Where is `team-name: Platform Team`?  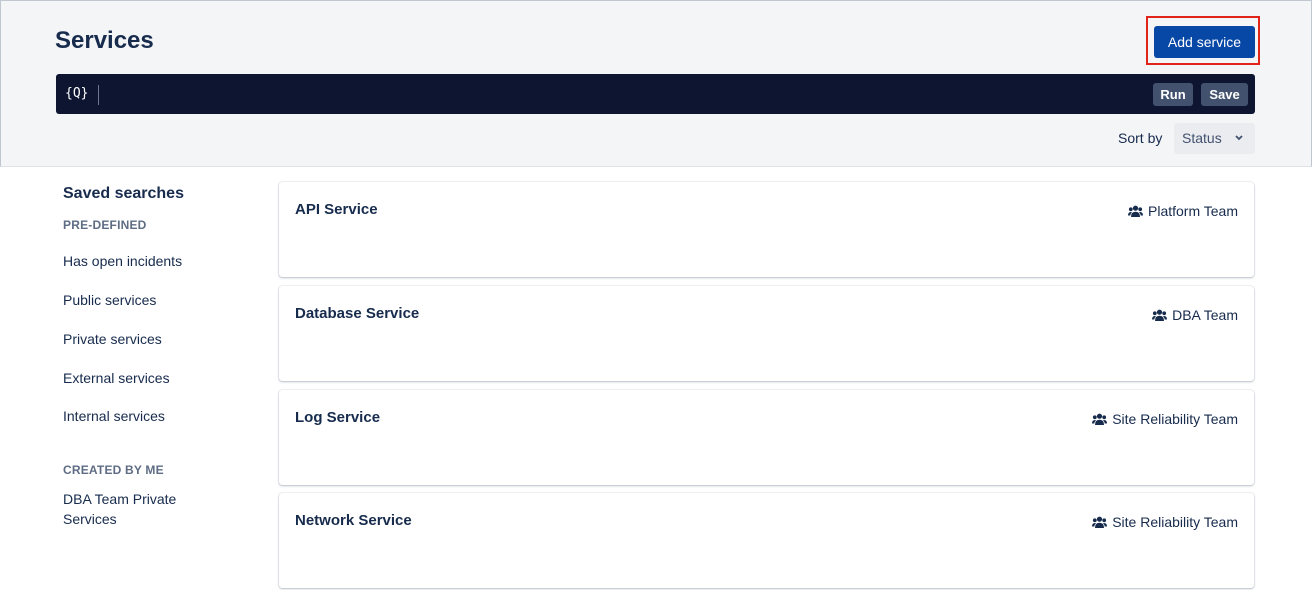 team-name: Platform Team is located at coordinates (1193, 211).